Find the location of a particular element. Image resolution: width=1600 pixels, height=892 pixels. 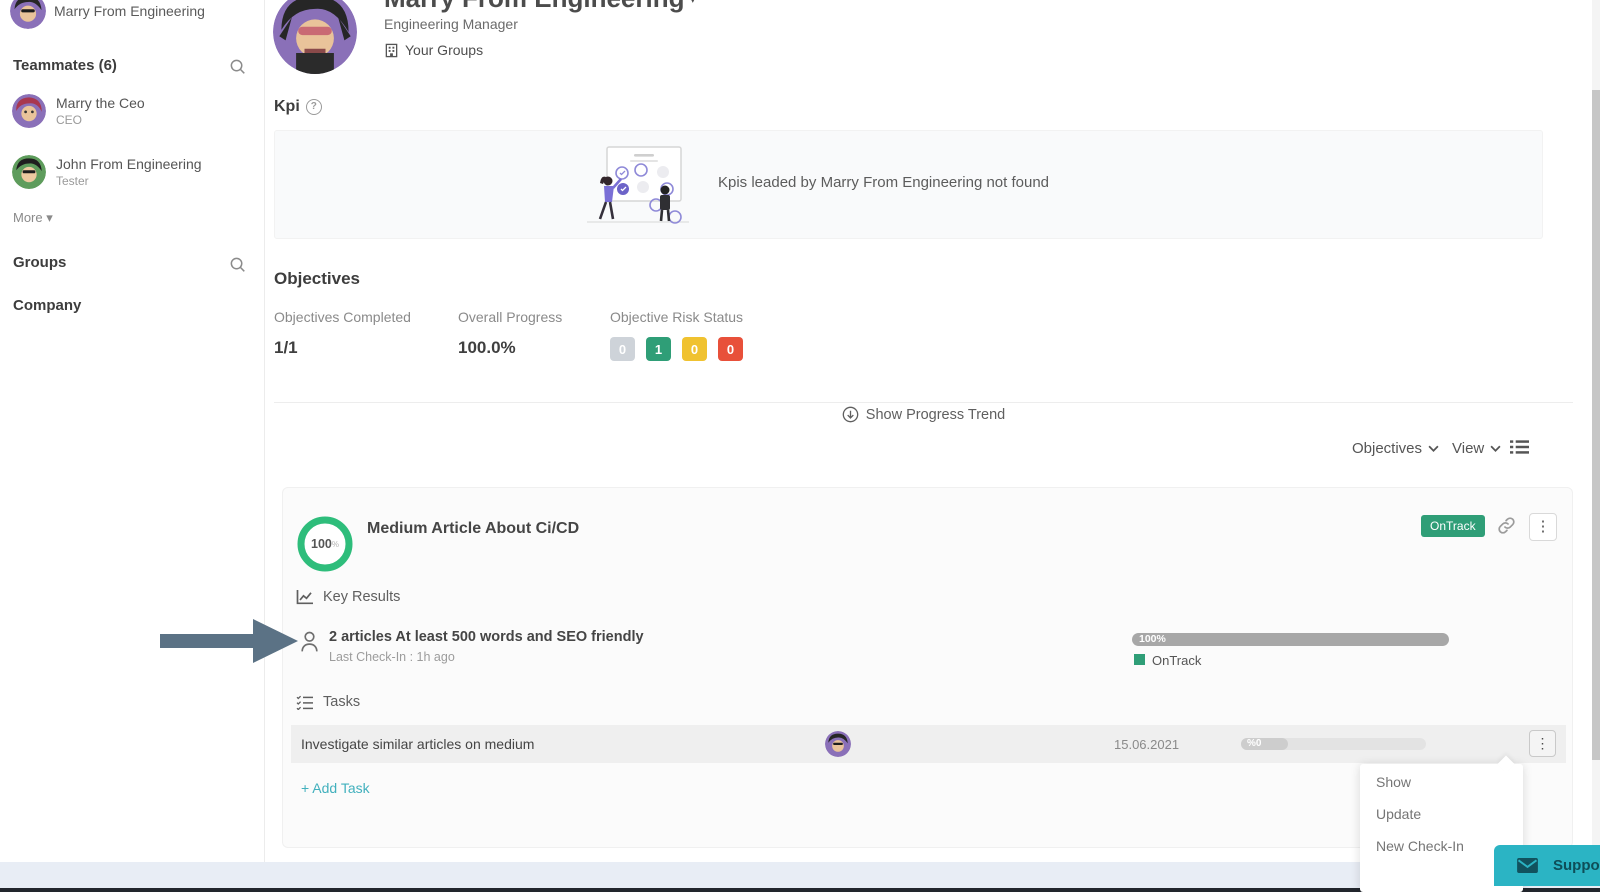

kpi-help-icon: ? is located at coordinates (313, 107).